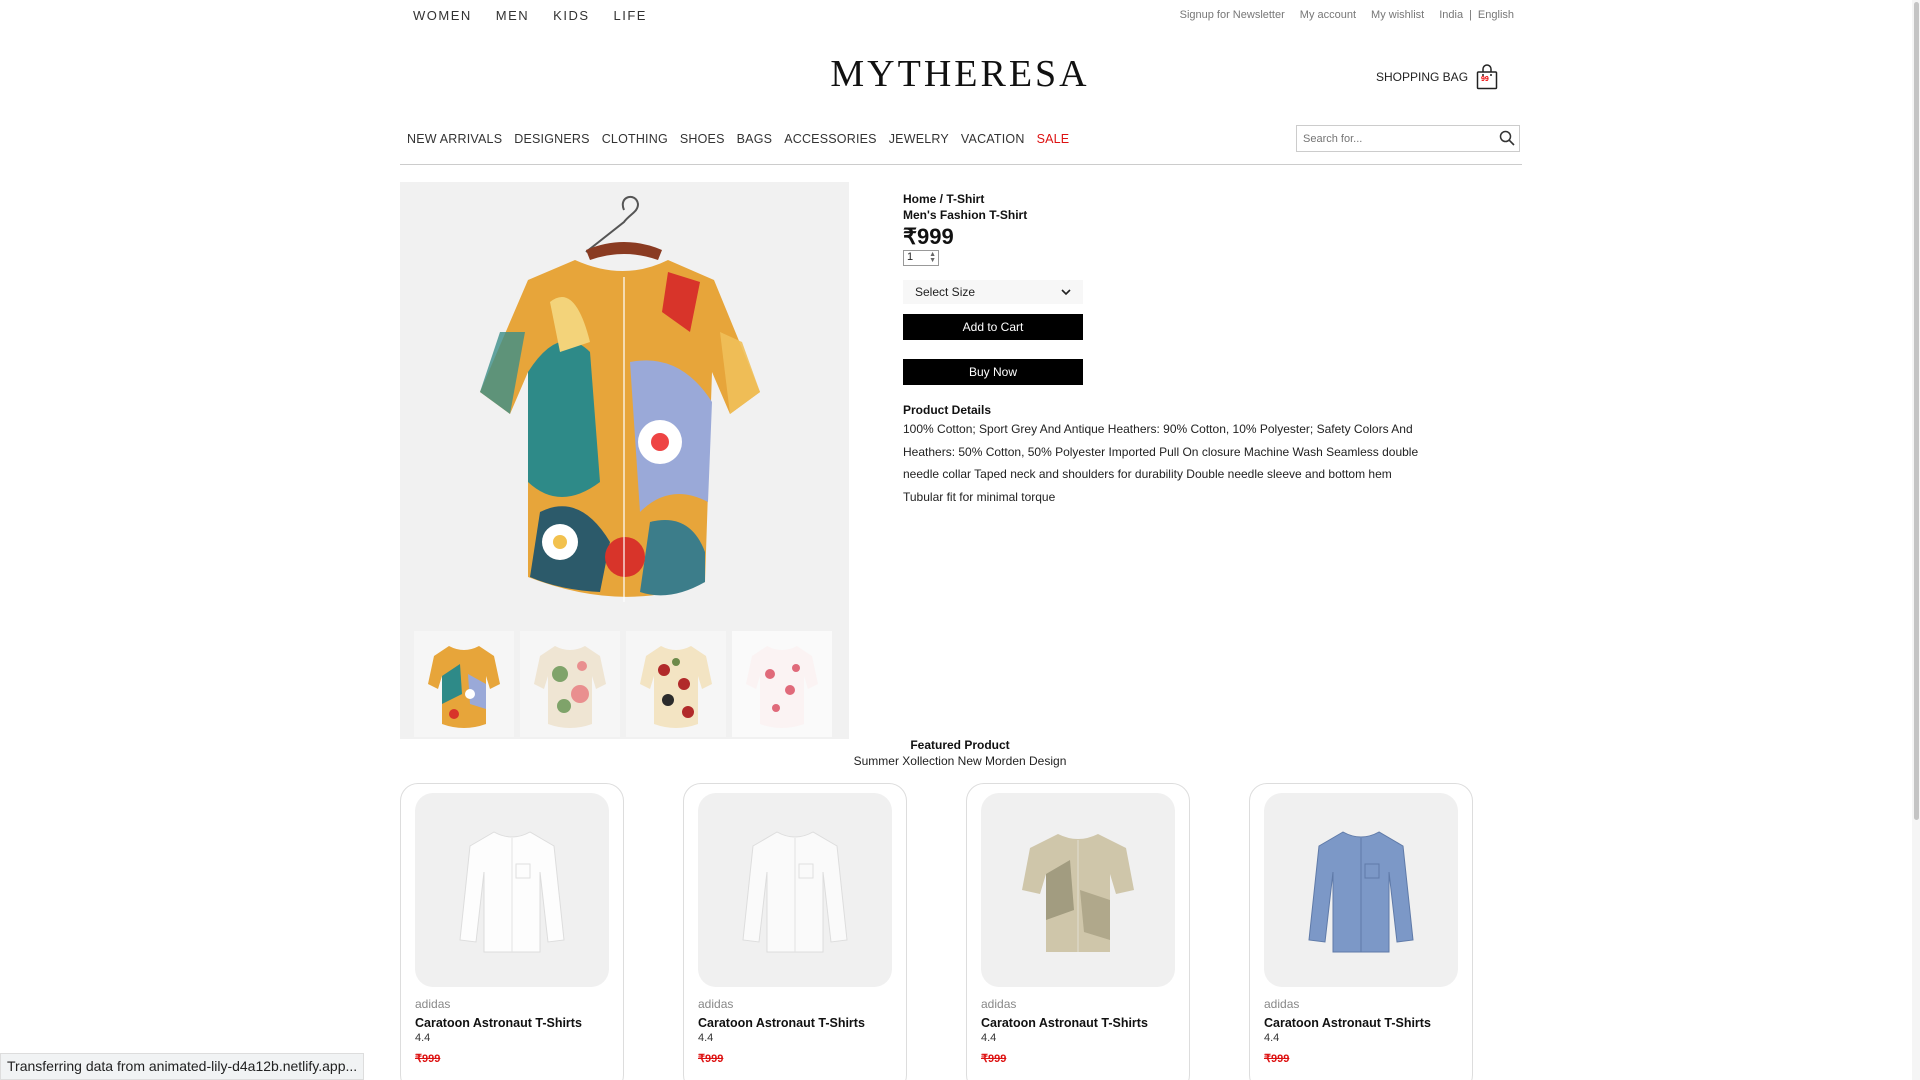  Describe the element at coordinates (1397, 15) in the screenshot. I see `my-wishlist-link: My wishlist` at that location.